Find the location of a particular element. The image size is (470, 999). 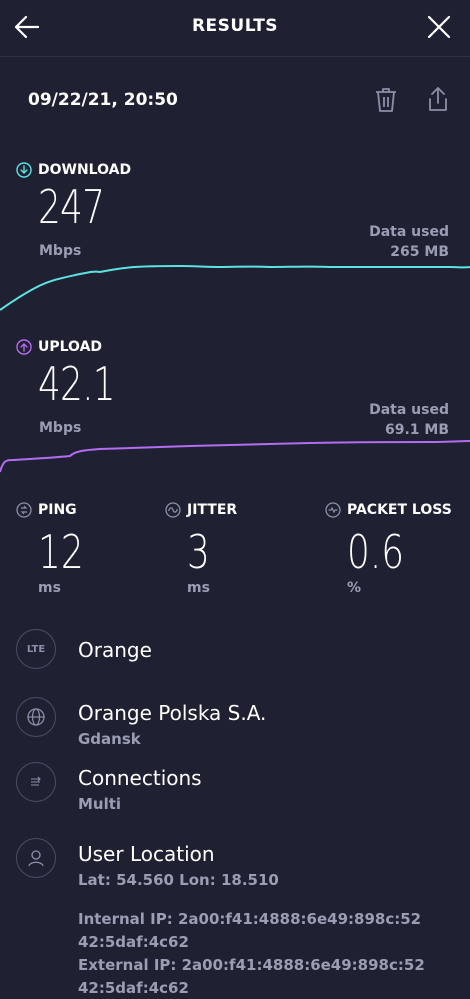

carrier-name: Orange is located at coordinates (115, 650).